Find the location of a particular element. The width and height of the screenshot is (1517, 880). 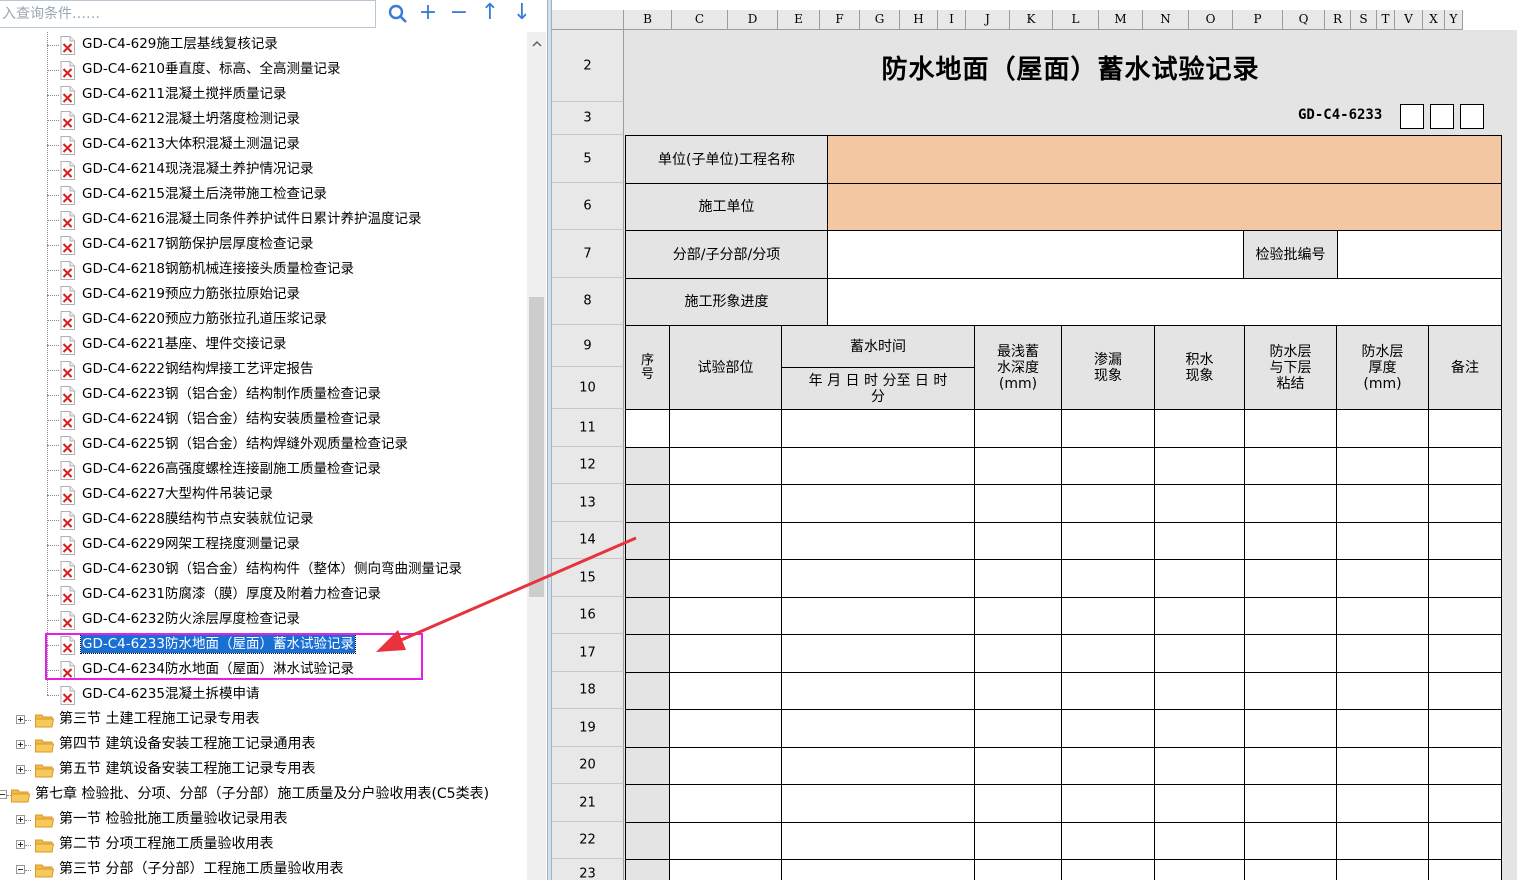

tree-item: GD-C4-6210垂直度、标高、全高测量记录 is located at coordinates (264, 69).